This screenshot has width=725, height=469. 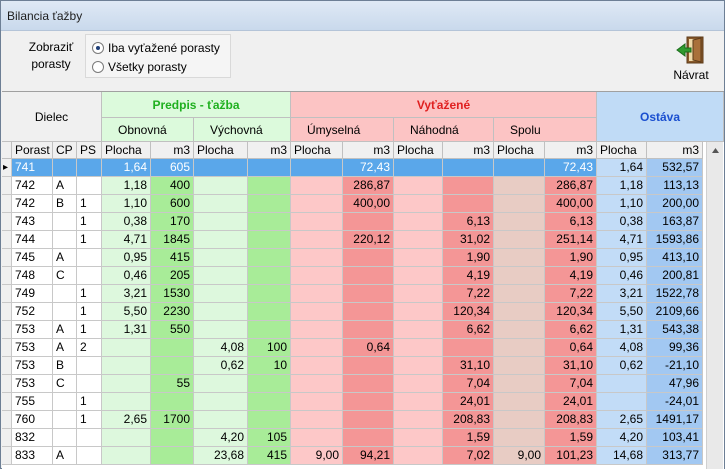 What do you see at coordinates (172, 384) in the screenshot?
I see `table-cell: 55` at bounding box center [172, 384].